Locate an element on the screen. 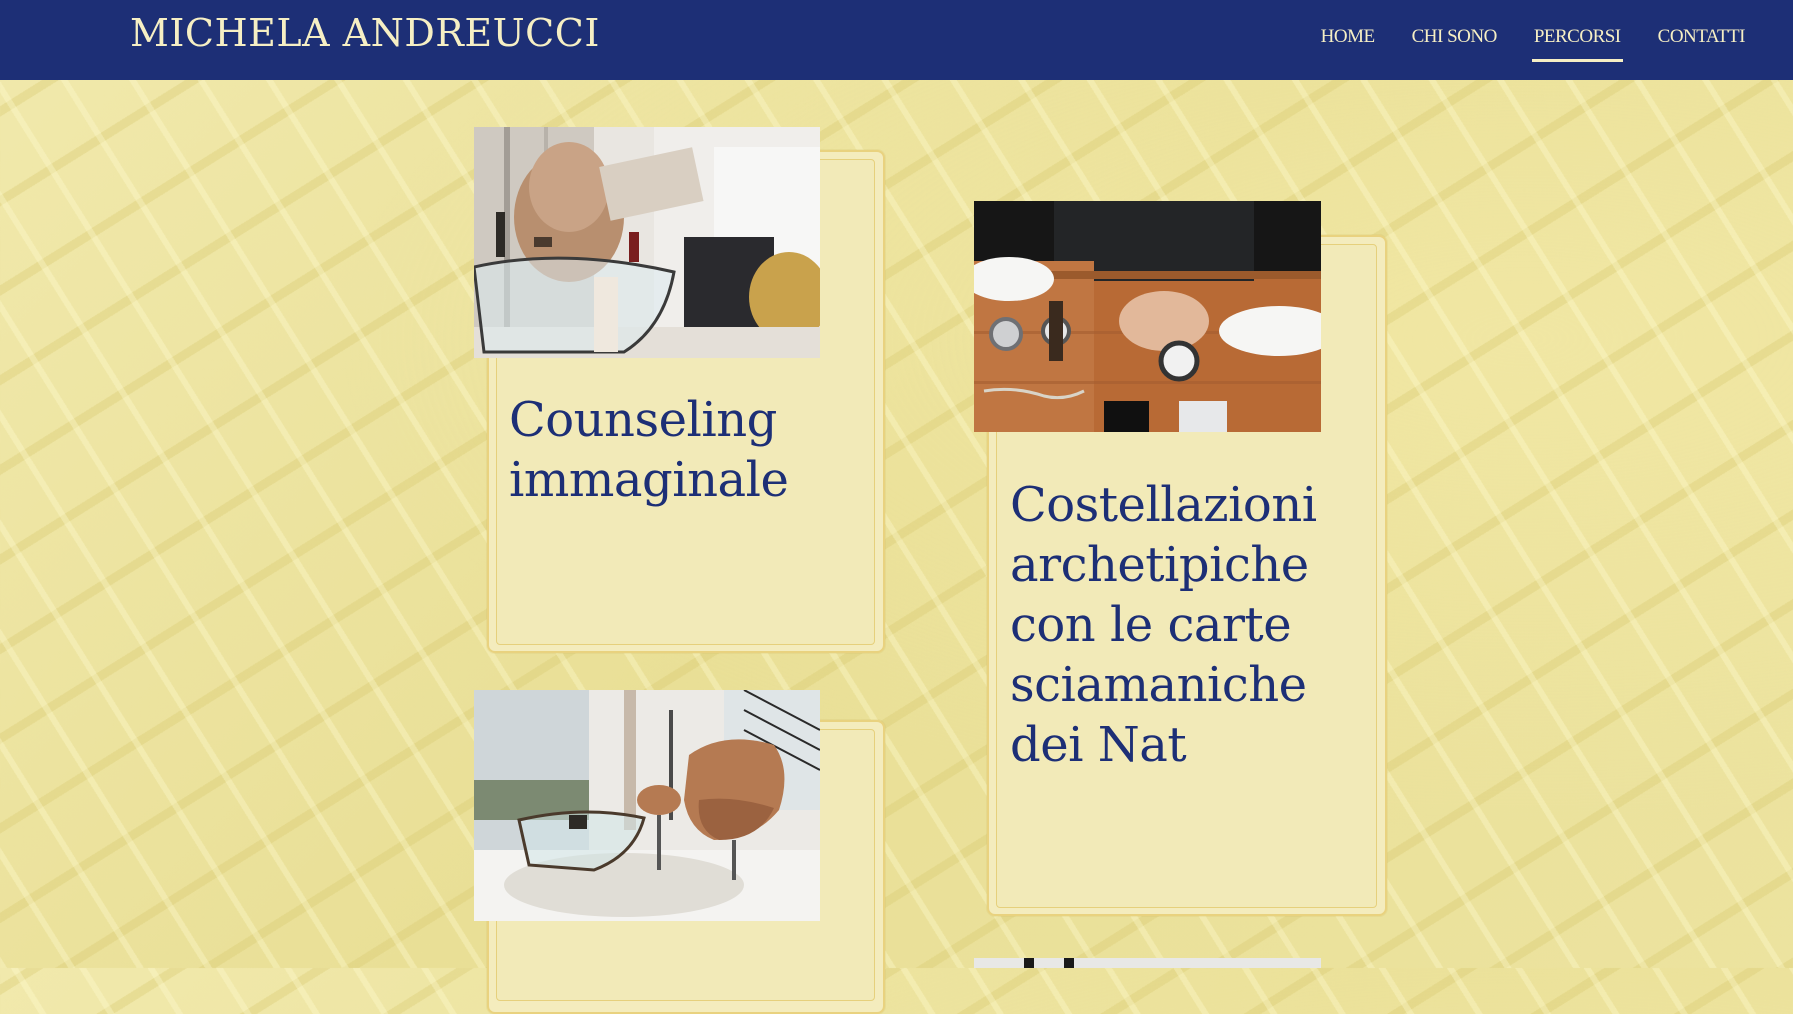  main-nav: HOME CHI SONO PERCORSI CONTATTI is located at coordinates (1533, 44).